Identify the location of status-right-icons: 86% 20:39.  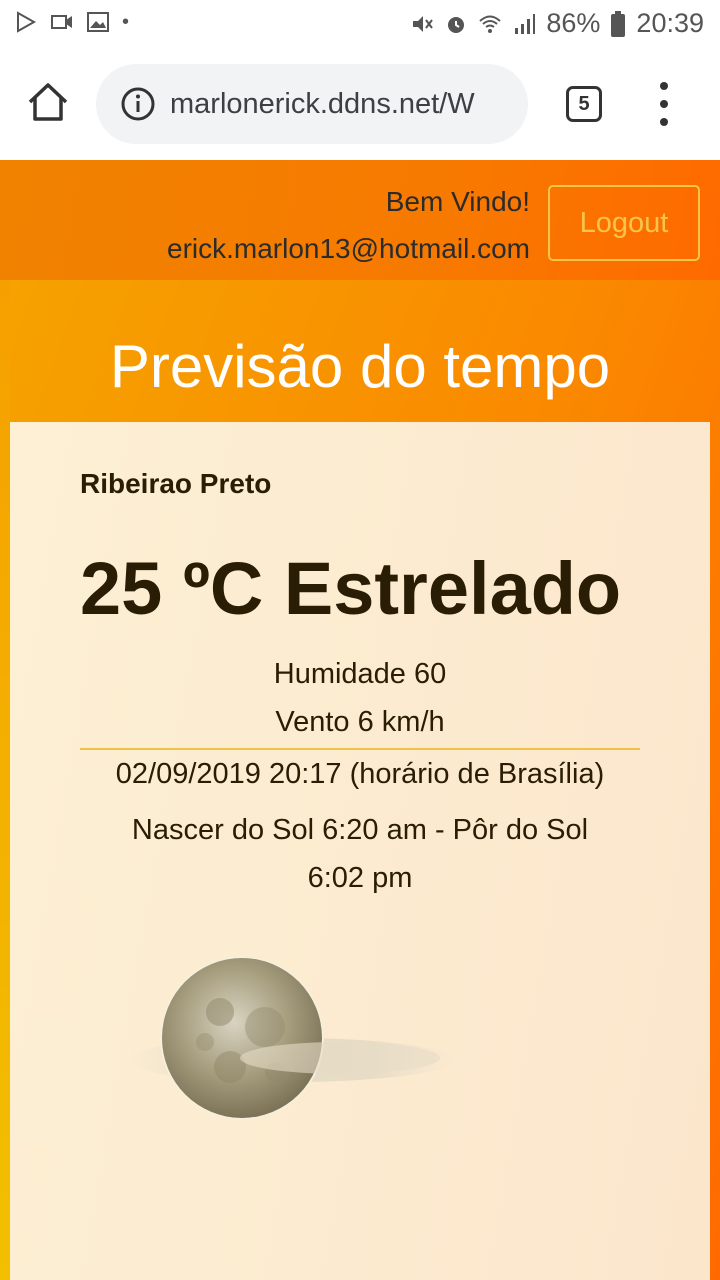
(557, 23).